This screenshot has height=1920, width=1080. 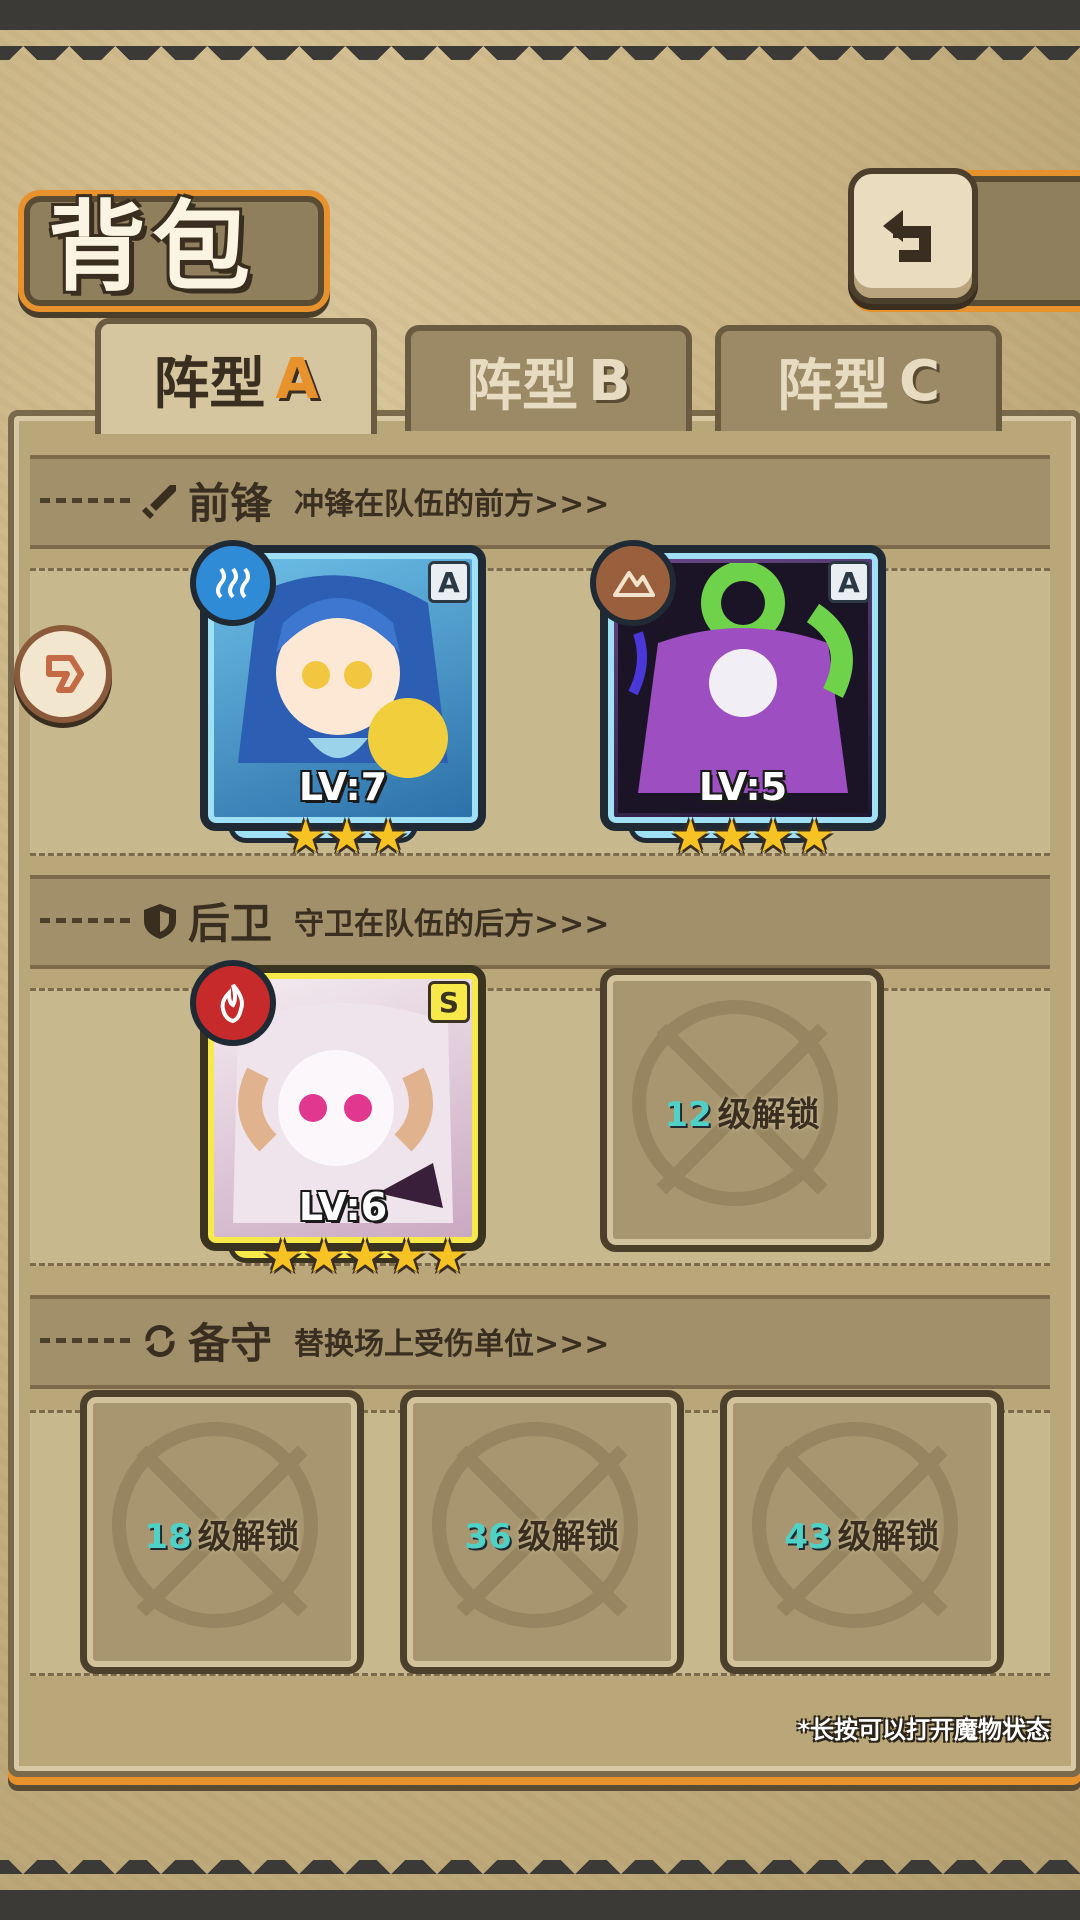 I want to click on fire-icon, so click(x=233, y=1003).